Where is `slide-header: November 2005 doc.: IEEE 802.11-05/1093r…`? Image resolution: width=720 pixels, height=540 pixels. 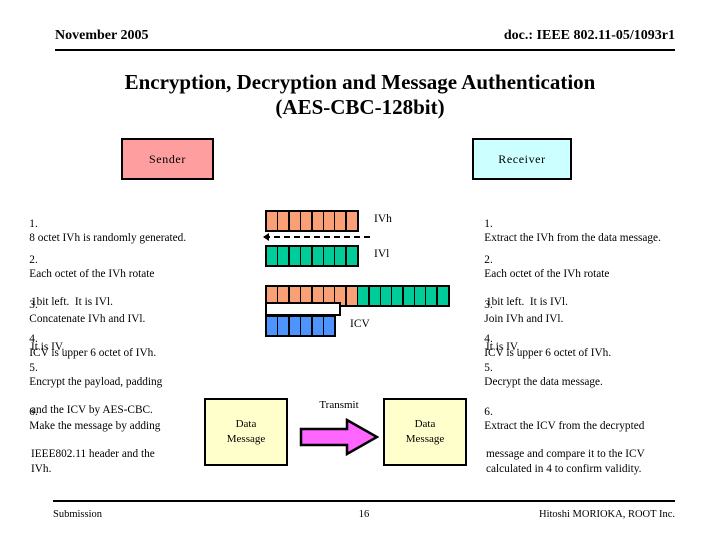 slide-header: November 2005 doc.: IEEE 802.11-05/1093r… is located at coordinates (365, 41).